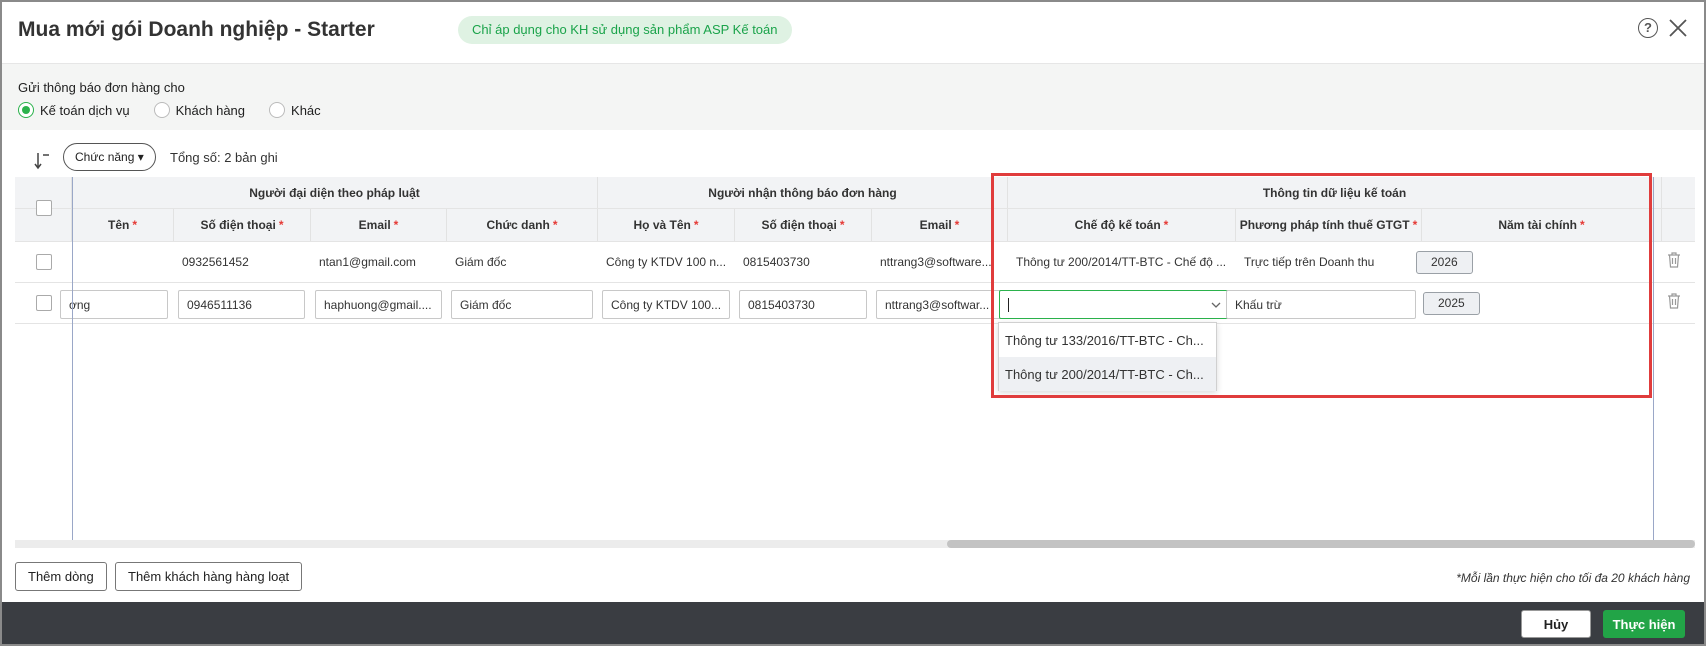 Image resolution: width=1706 pixels, height=646 pixels. What do you see at coordinates (114, 304) in the screenshot?
I see `name-input: ơng` at bounding box center [114, 304].